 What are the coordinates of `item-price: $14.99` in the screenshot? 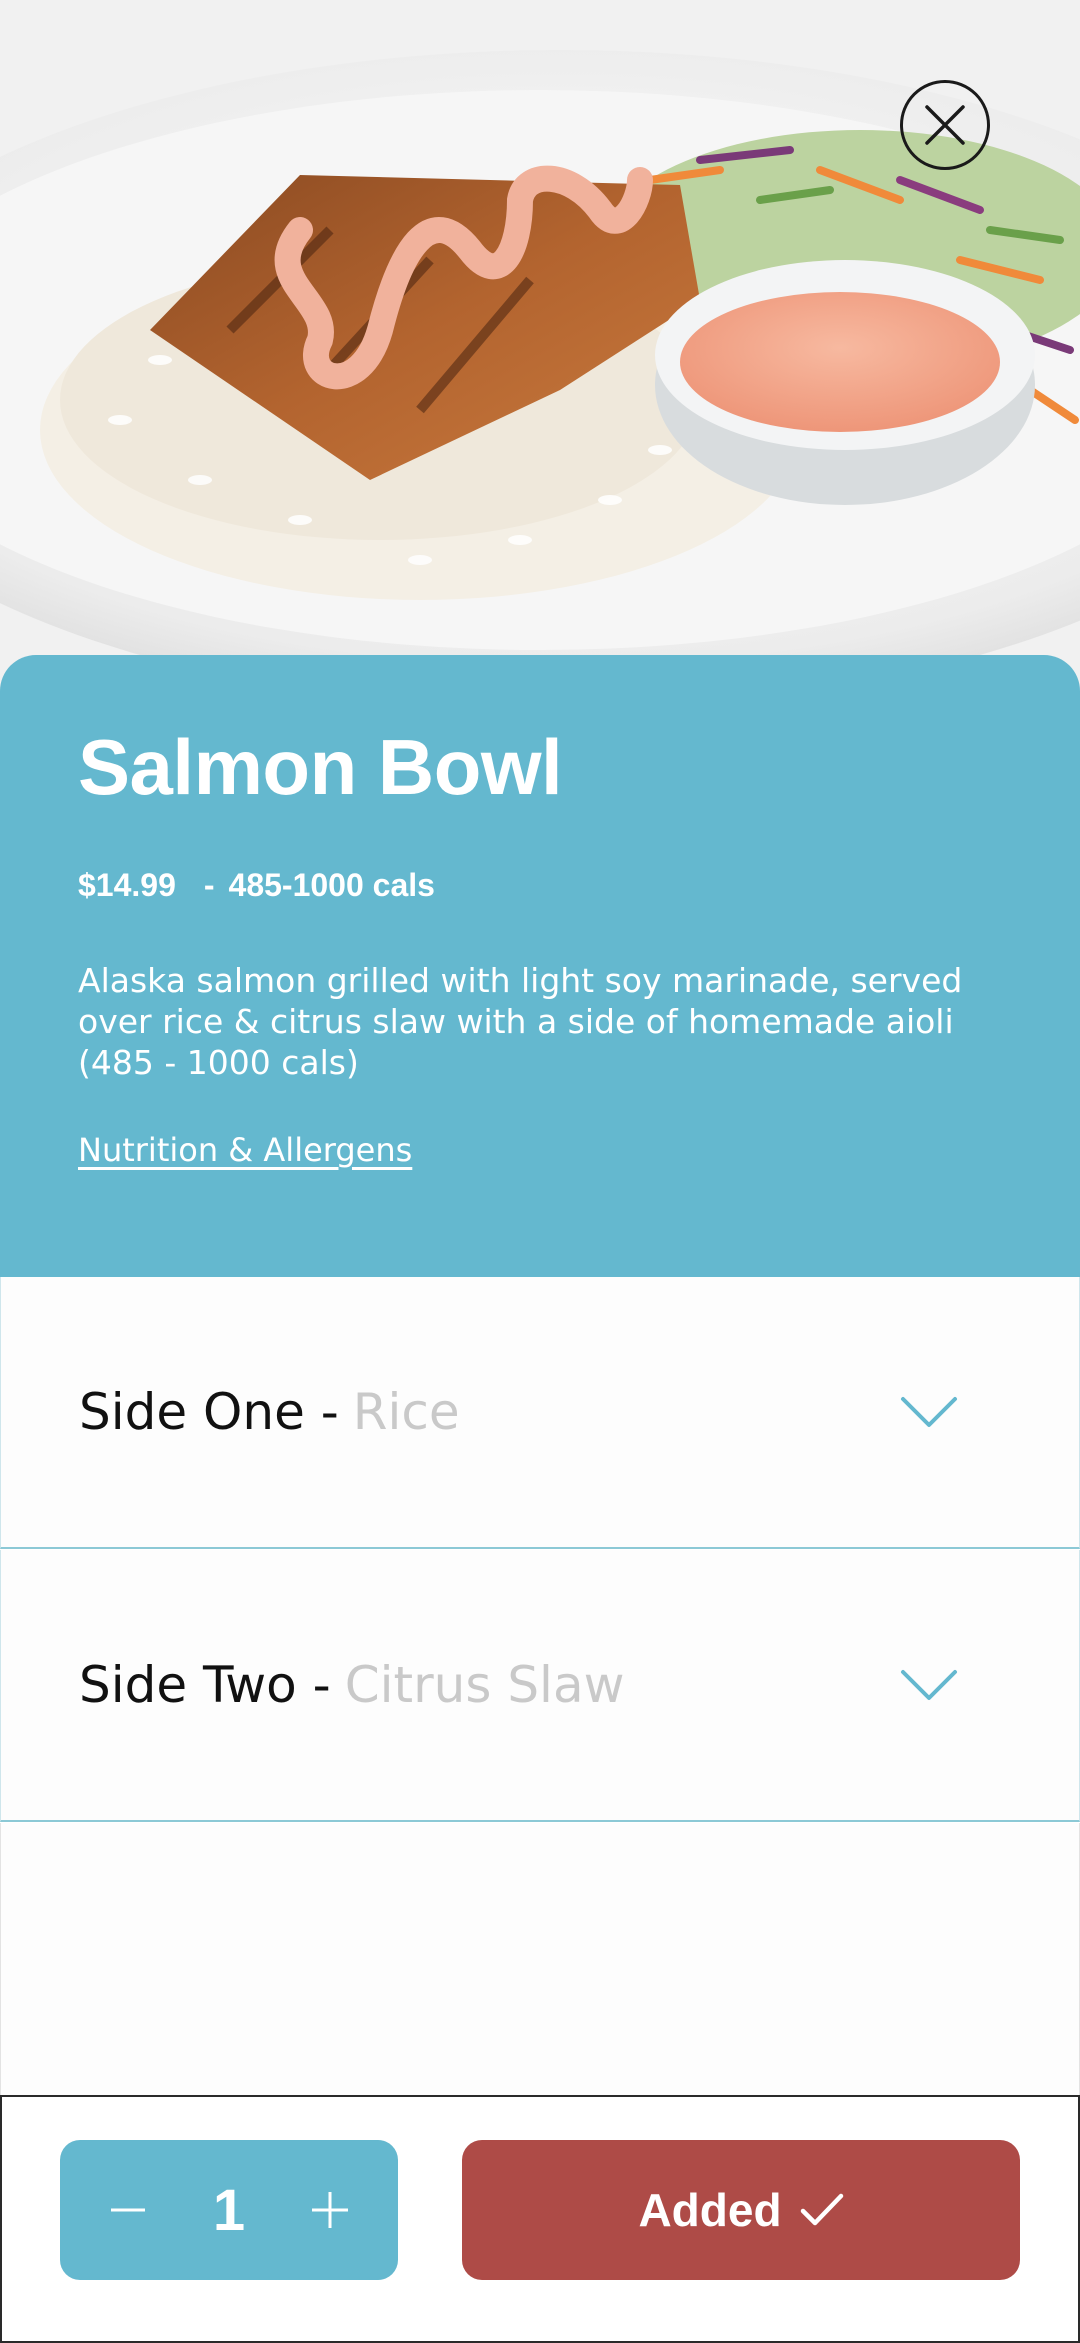 It's located at (127, 884).